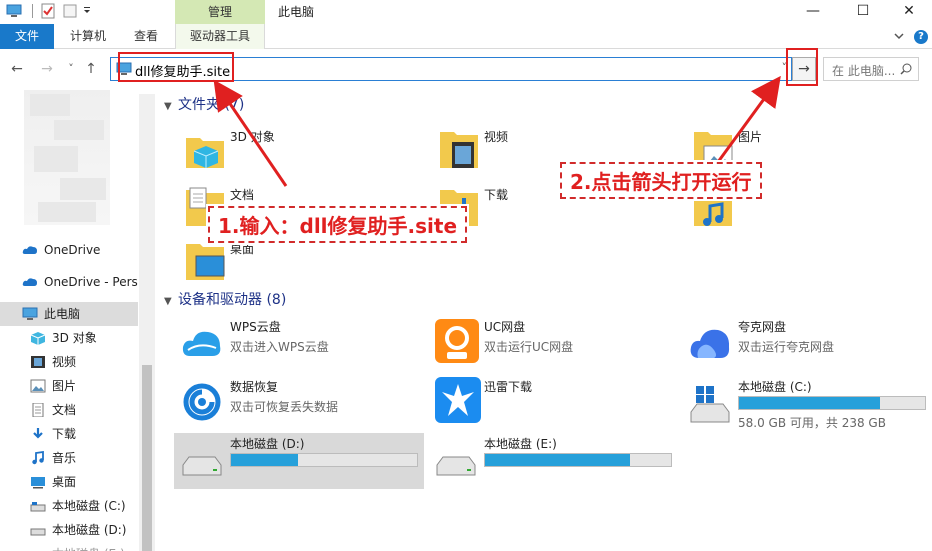 This screenshot has height=551, width=932. What do you see at coordinates (459, 150) in the screenshot?
I see `video-folder-icon` at bounding box center [459, 150].